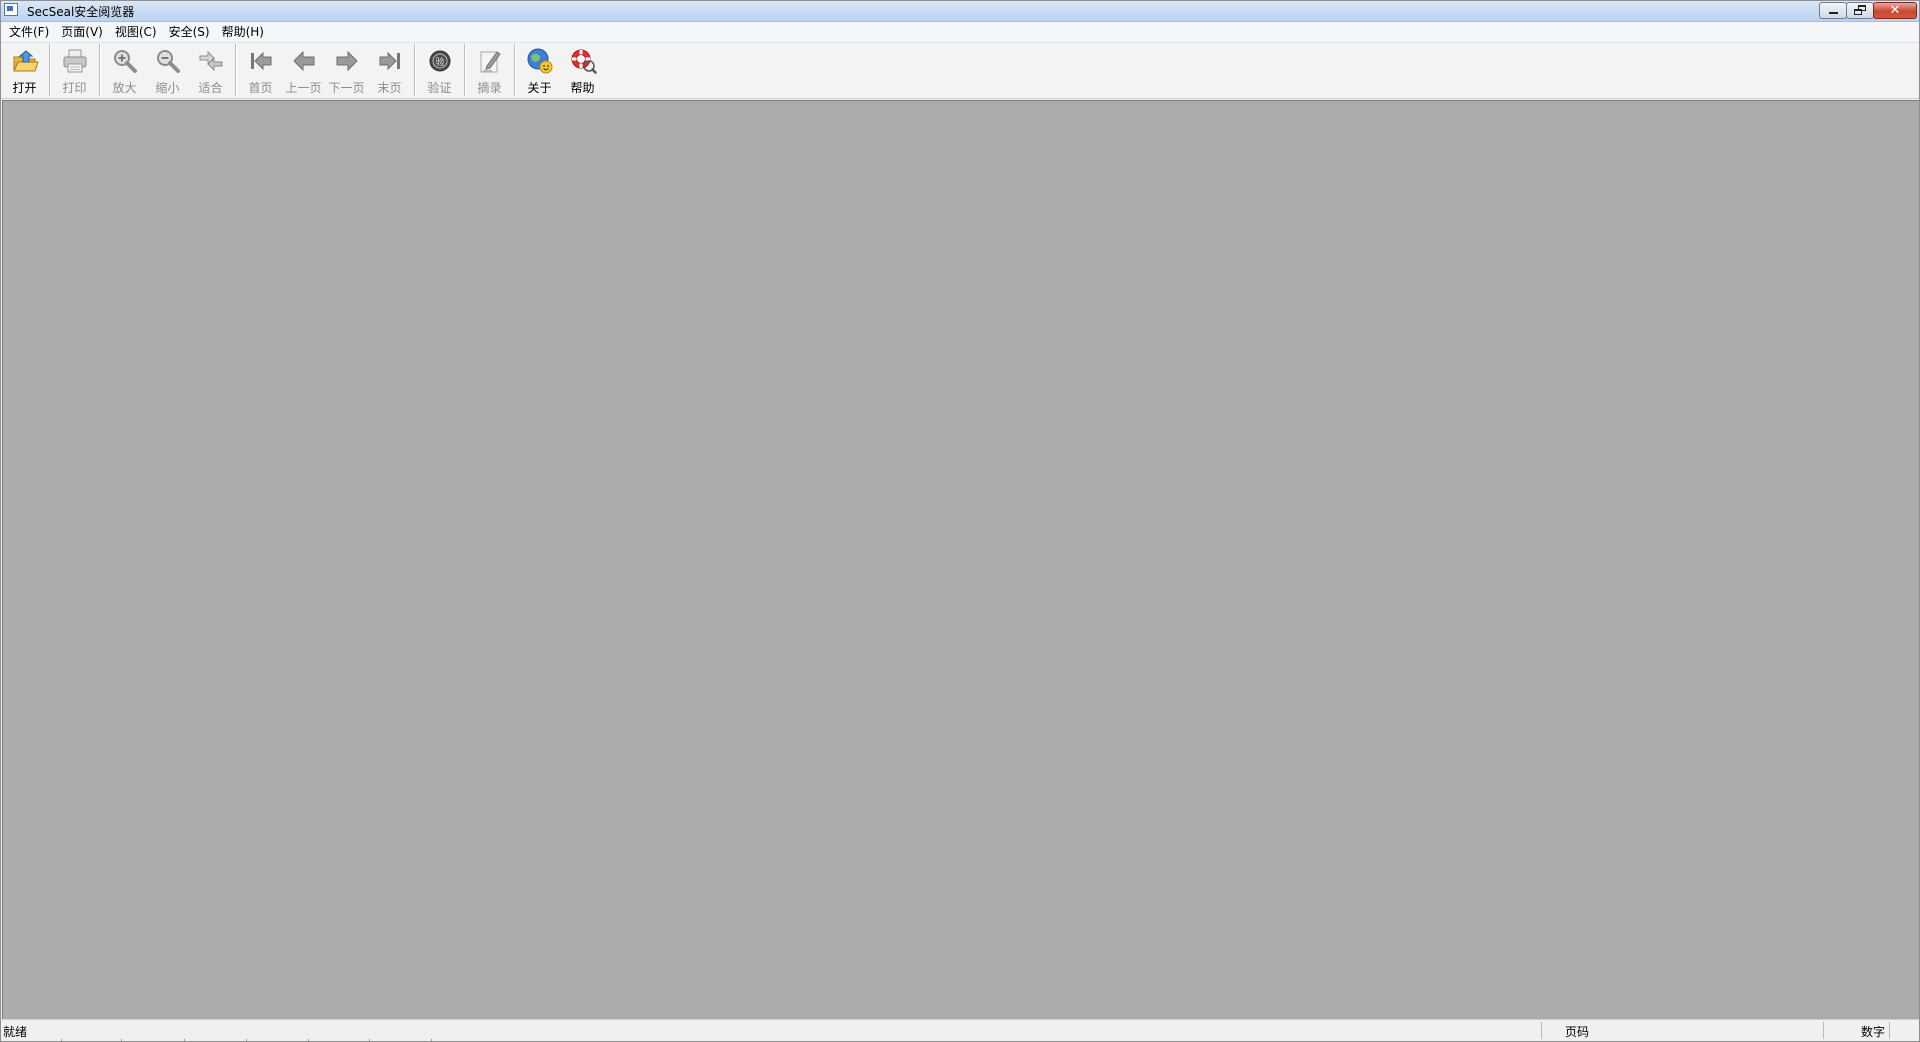 The width and height of the screenshot is (1920, 1042). Describe the element at coordinates (75, 61) in the screenshot. I see `printer-icon` at that location.